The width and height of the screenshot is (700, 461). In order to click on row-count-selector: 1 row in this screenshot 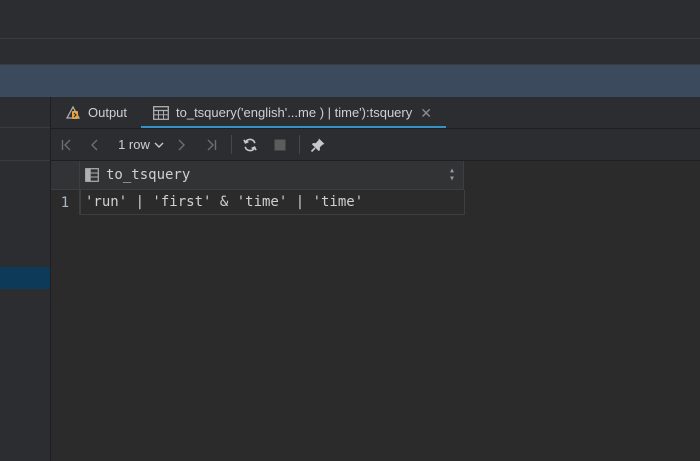, I will do `click(141, 144)`.